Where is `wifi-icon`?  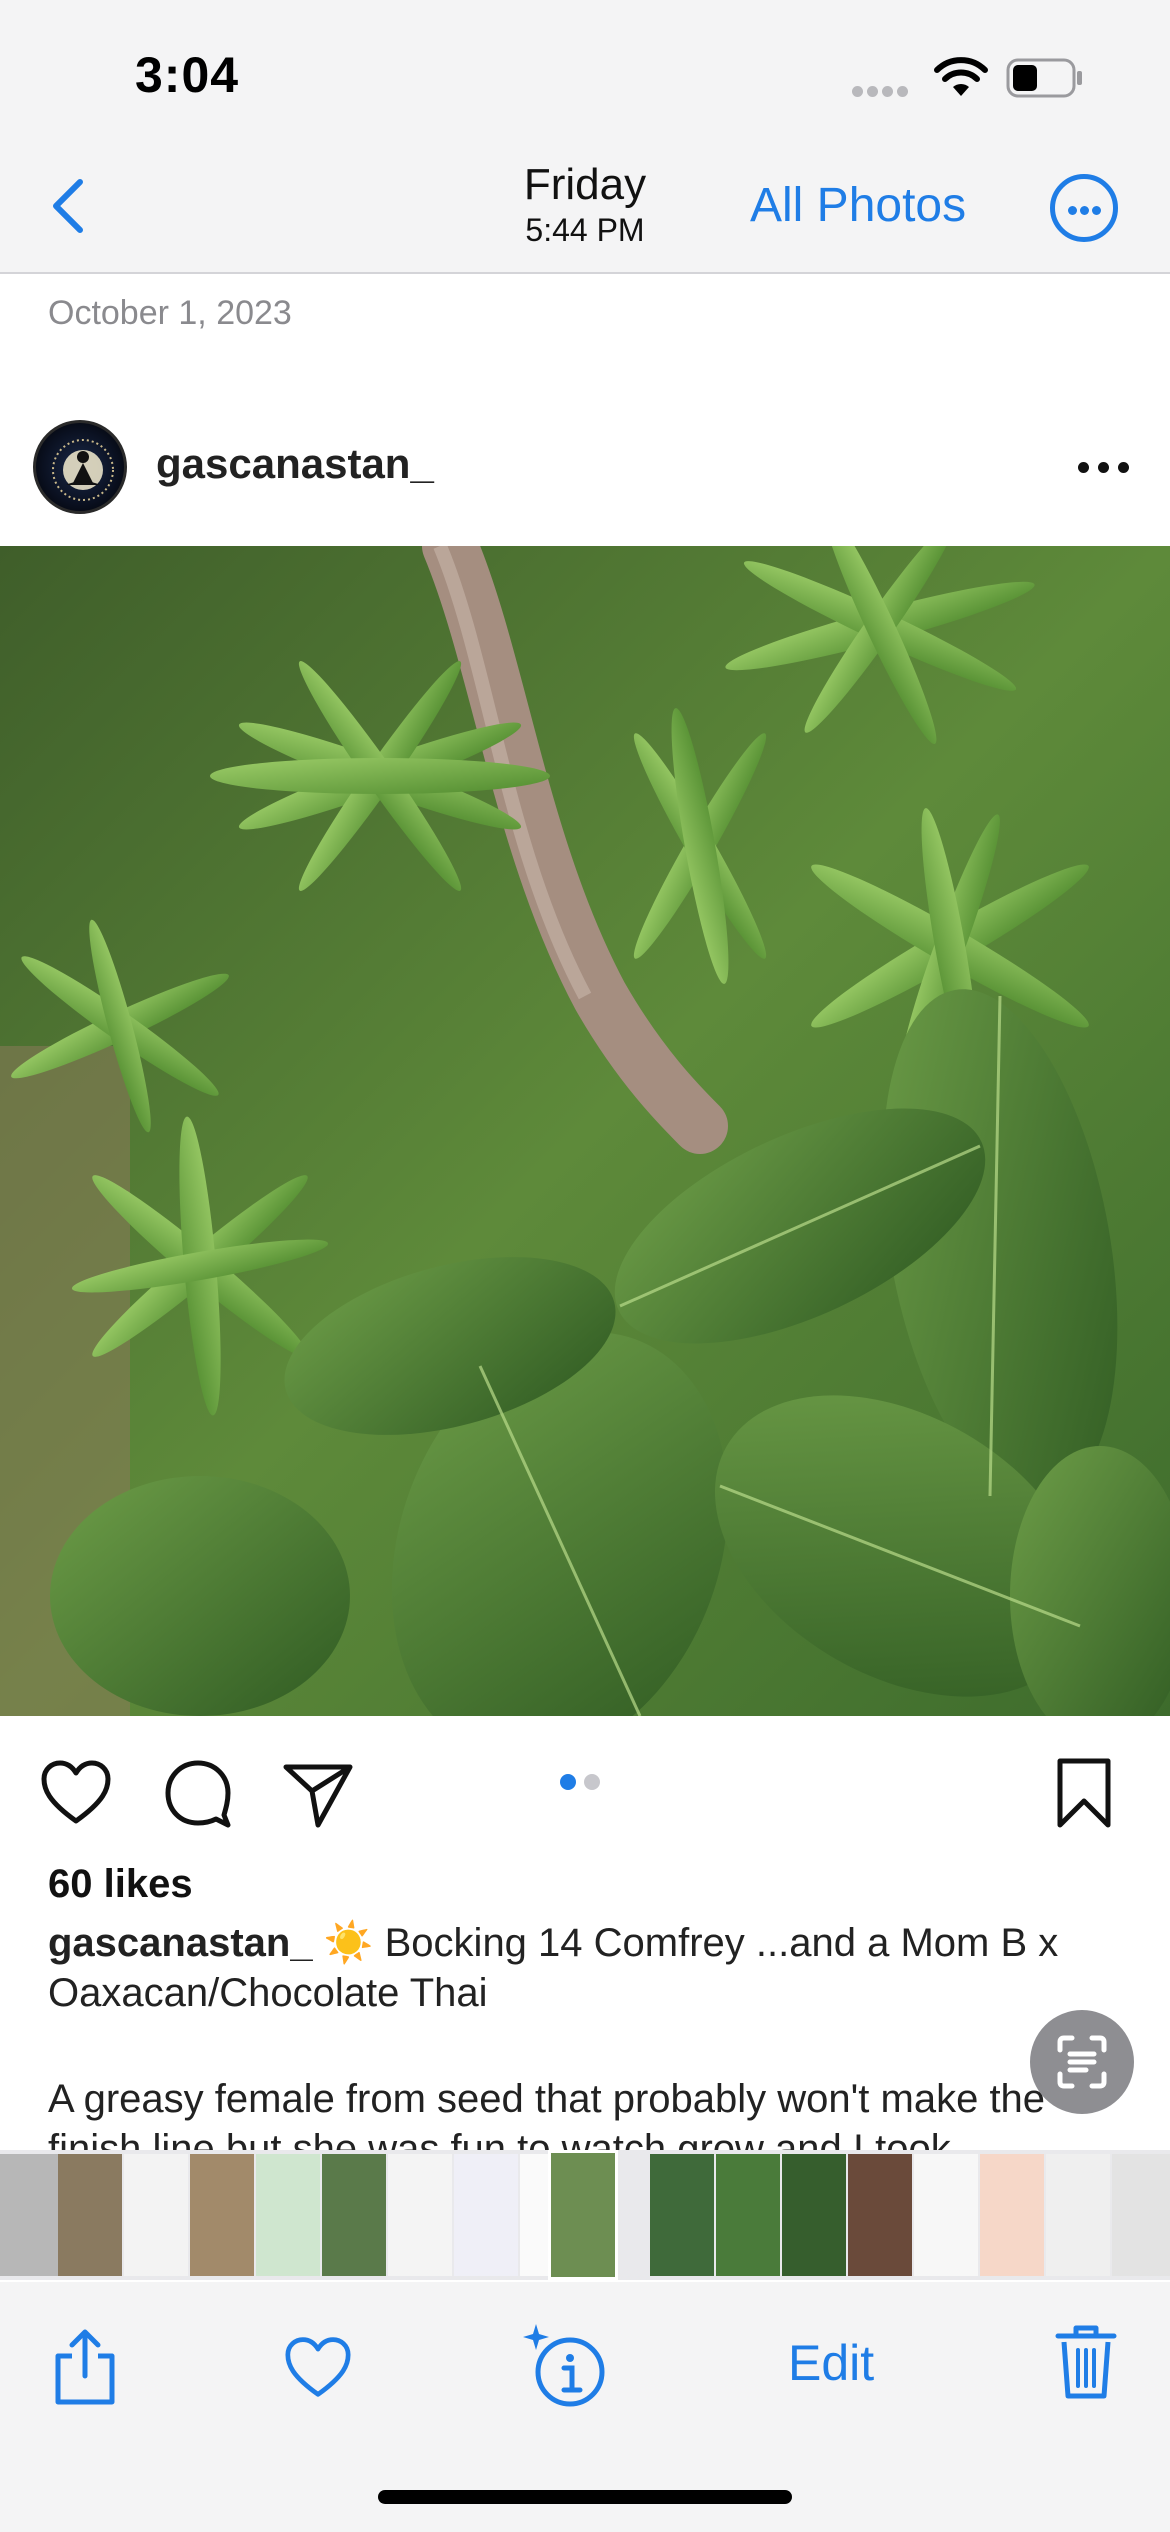
wifi-icon is located at coordinates (961, 76).